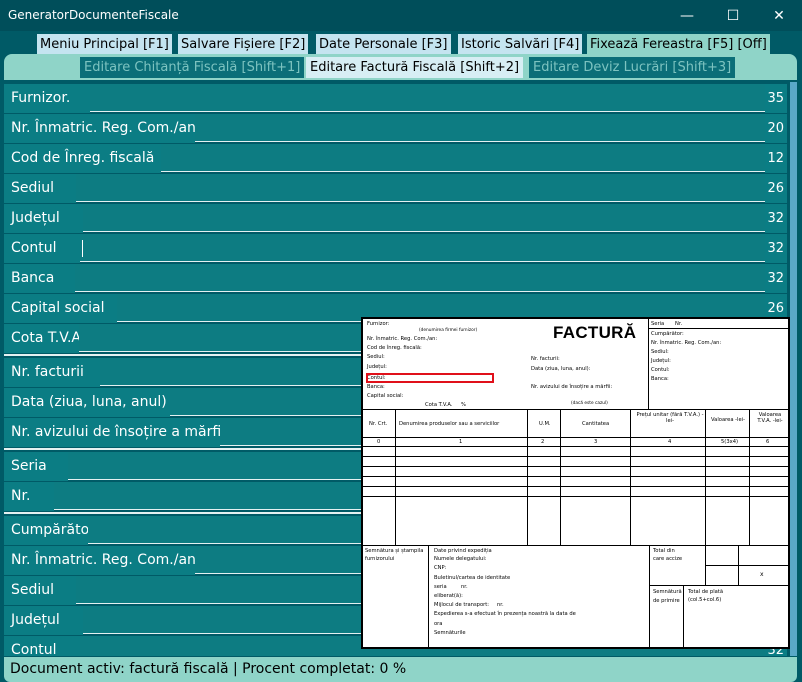  What do you see at coordinates (420, 188) in the screenshot?
I see `supplier-address-input` at bounding box center [420, 188].